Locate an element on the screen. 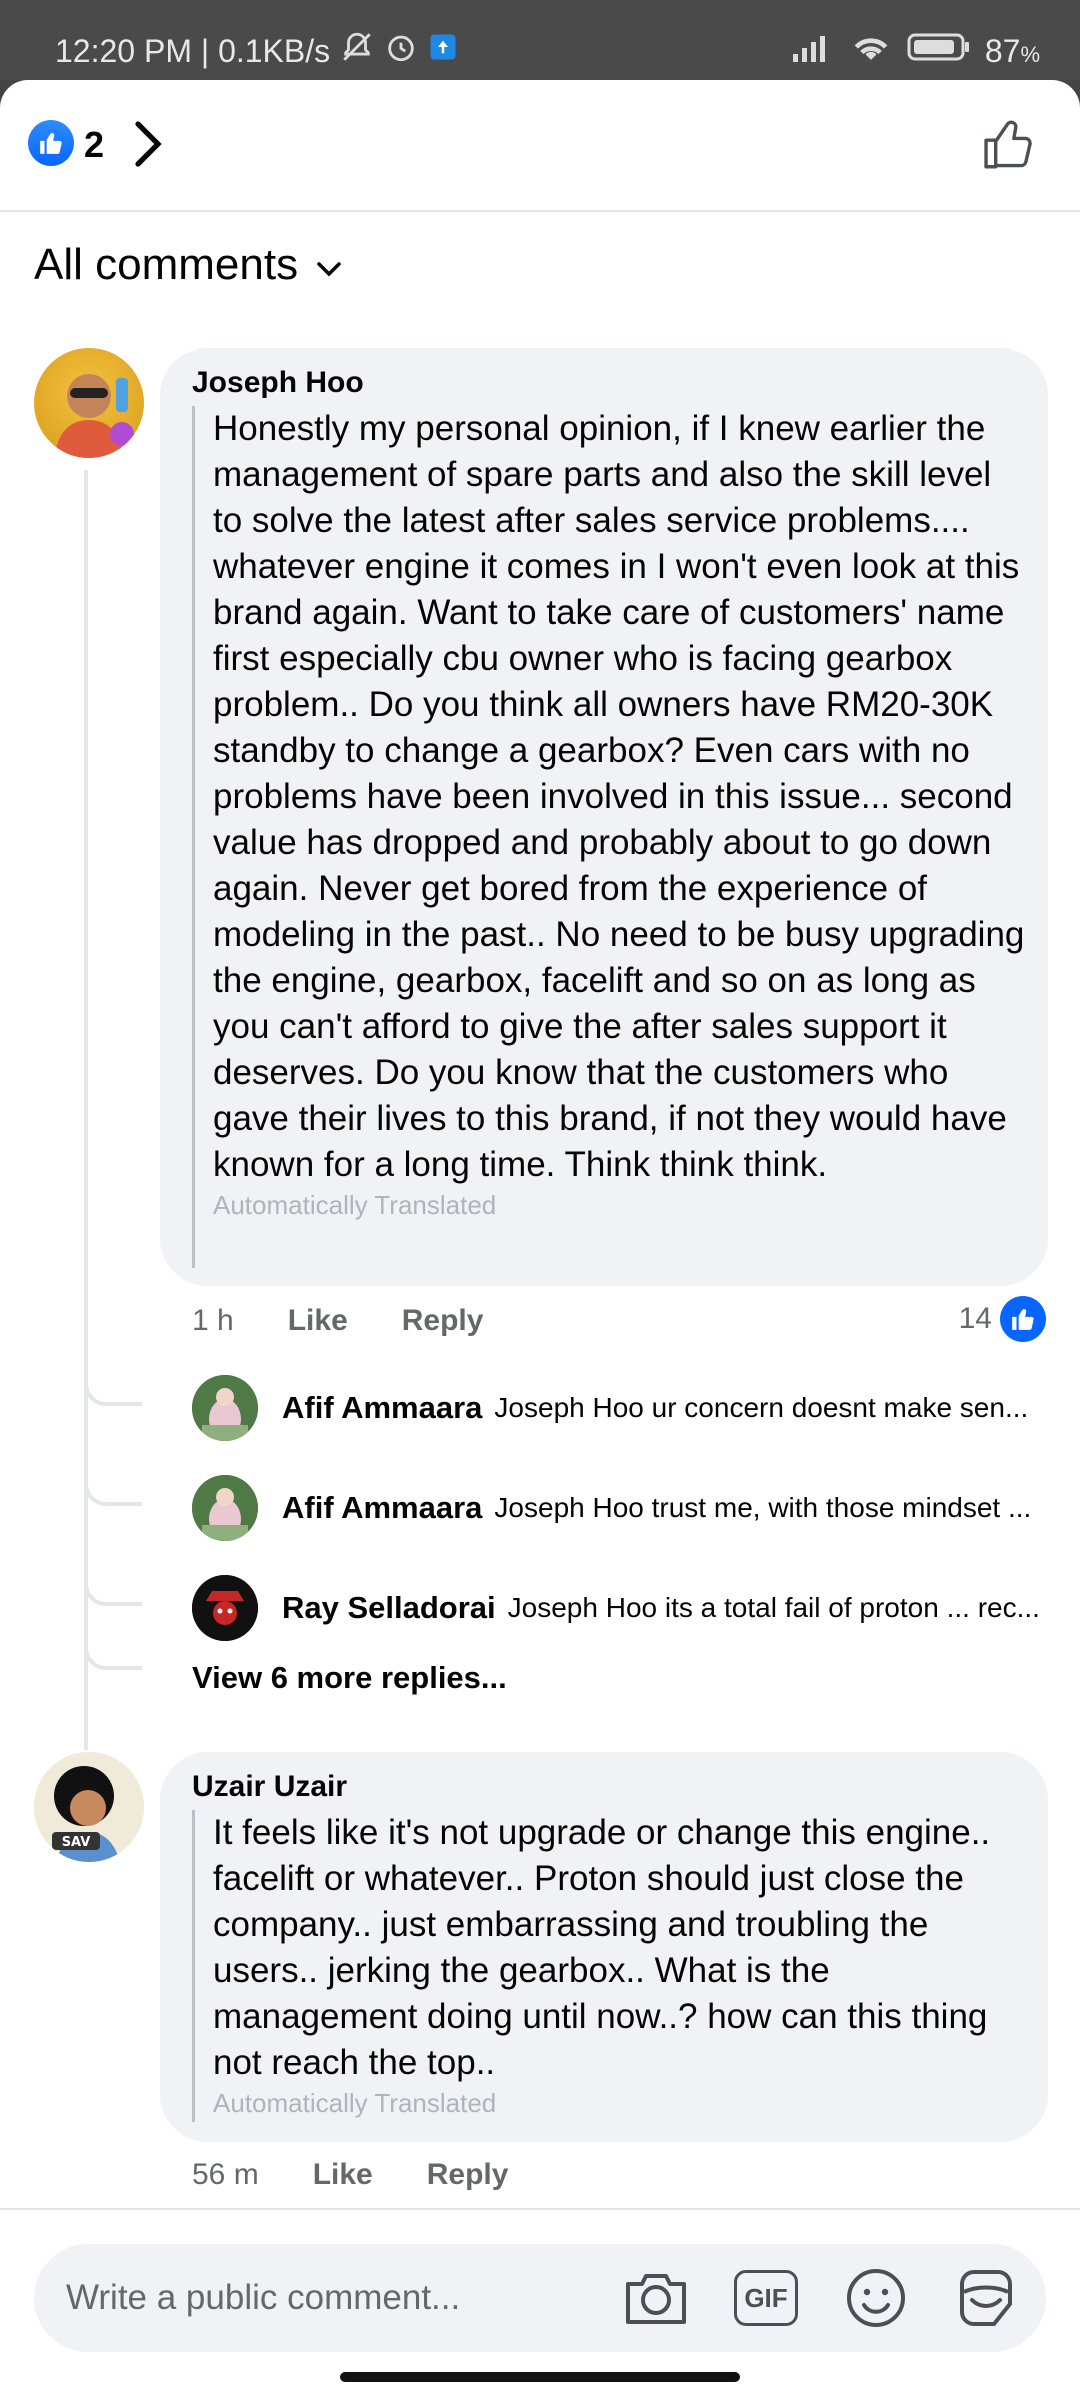 Image resolution: width=1080 pixels, height=2400 pixels. status-bar: 12:20 PM | 0.1KB/s 87% is located at coordinates (540, 40).